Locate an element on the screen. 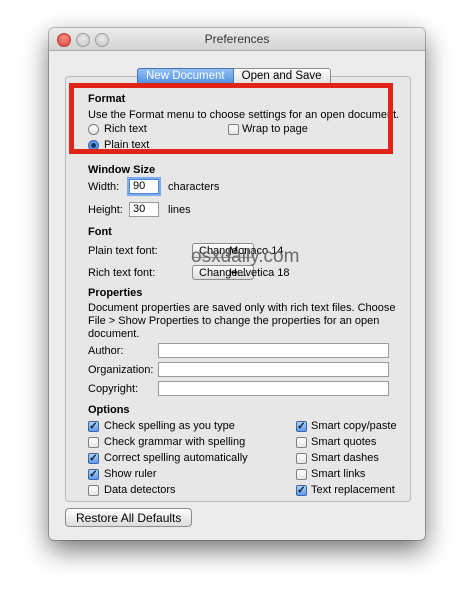  height-label: Height: is located at coordinates (105, 210).